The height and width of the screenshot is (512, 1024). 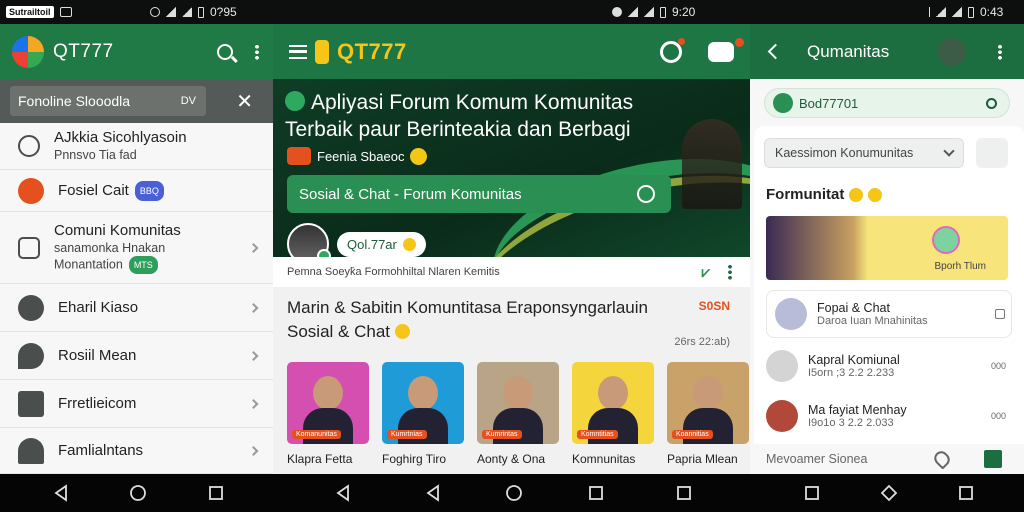 What do you see at coordinates (805, 194) in the screenshot?
I see `section-heading-text: Formunitat` at bounding box center [805, 194].